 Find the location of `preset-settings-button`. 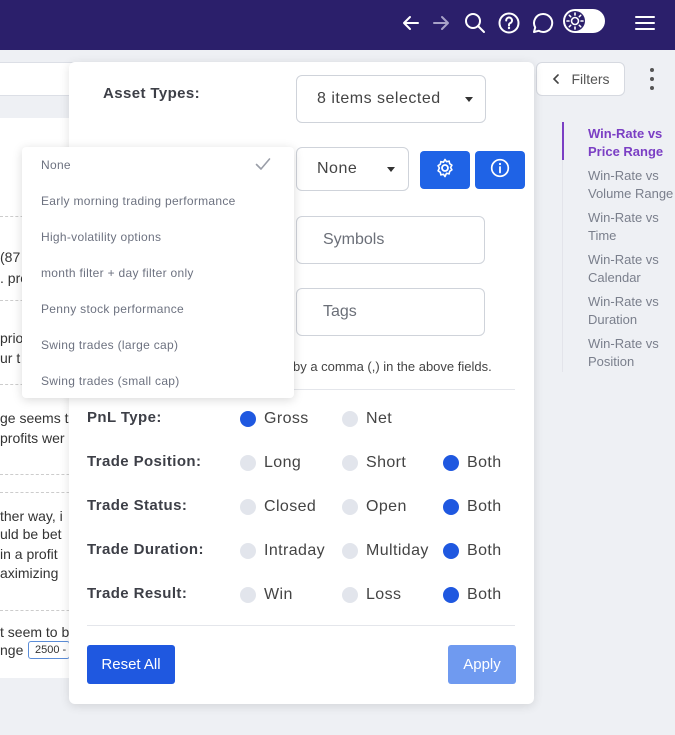

preset-settings-button is located at coordinates (445, 170).